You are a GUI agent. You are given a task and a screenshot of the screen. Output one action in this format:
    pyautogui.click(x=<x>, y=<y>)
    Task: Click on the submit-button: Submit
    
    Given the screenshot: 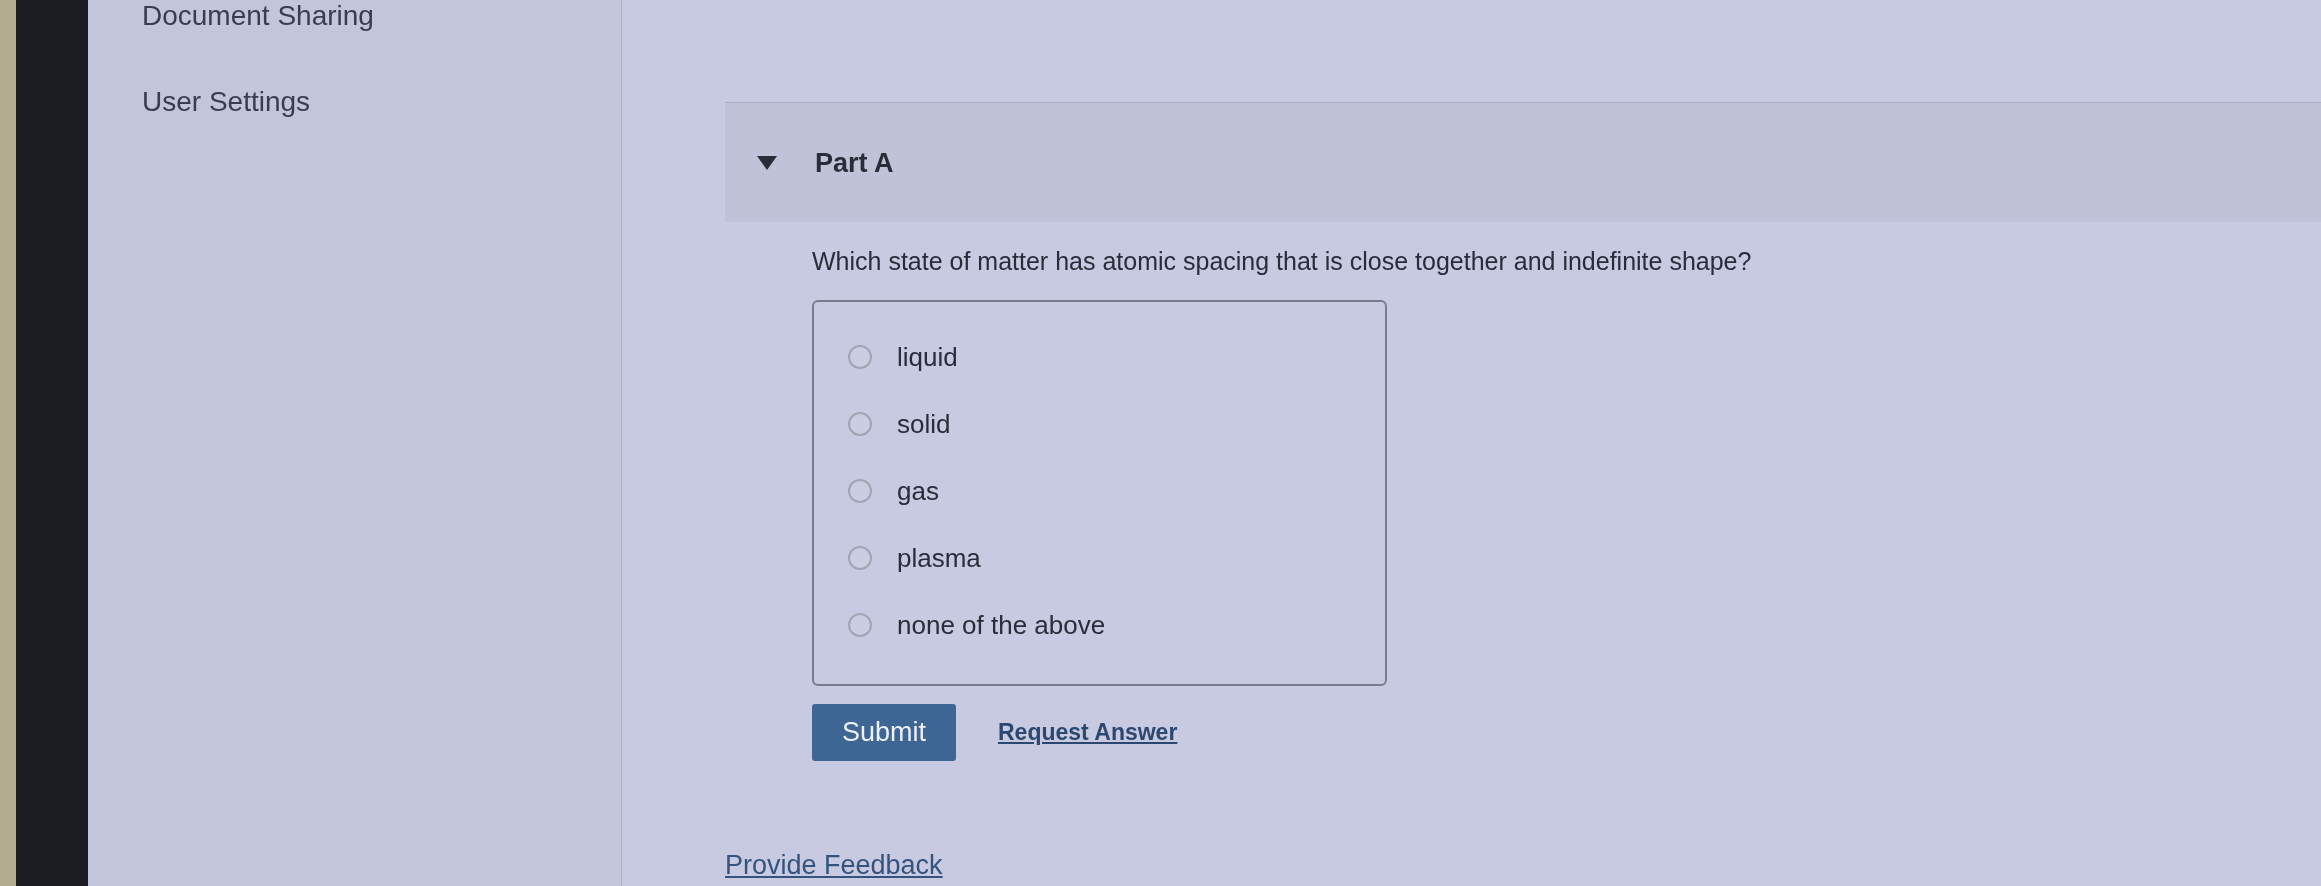 What is the action you would take?
    pyautogui.click(x=884, y=732)
    